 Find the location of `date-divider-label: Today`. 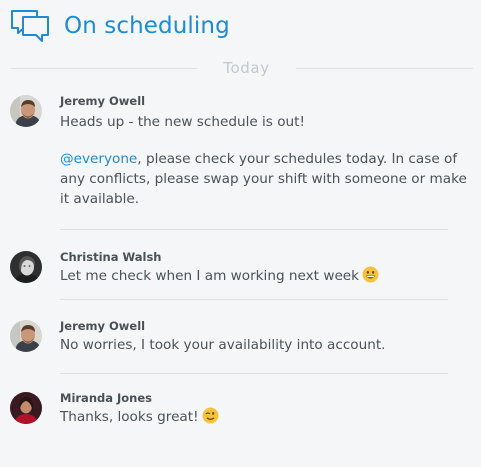

date-divider-label: Today is located at coordinates (246, 68).